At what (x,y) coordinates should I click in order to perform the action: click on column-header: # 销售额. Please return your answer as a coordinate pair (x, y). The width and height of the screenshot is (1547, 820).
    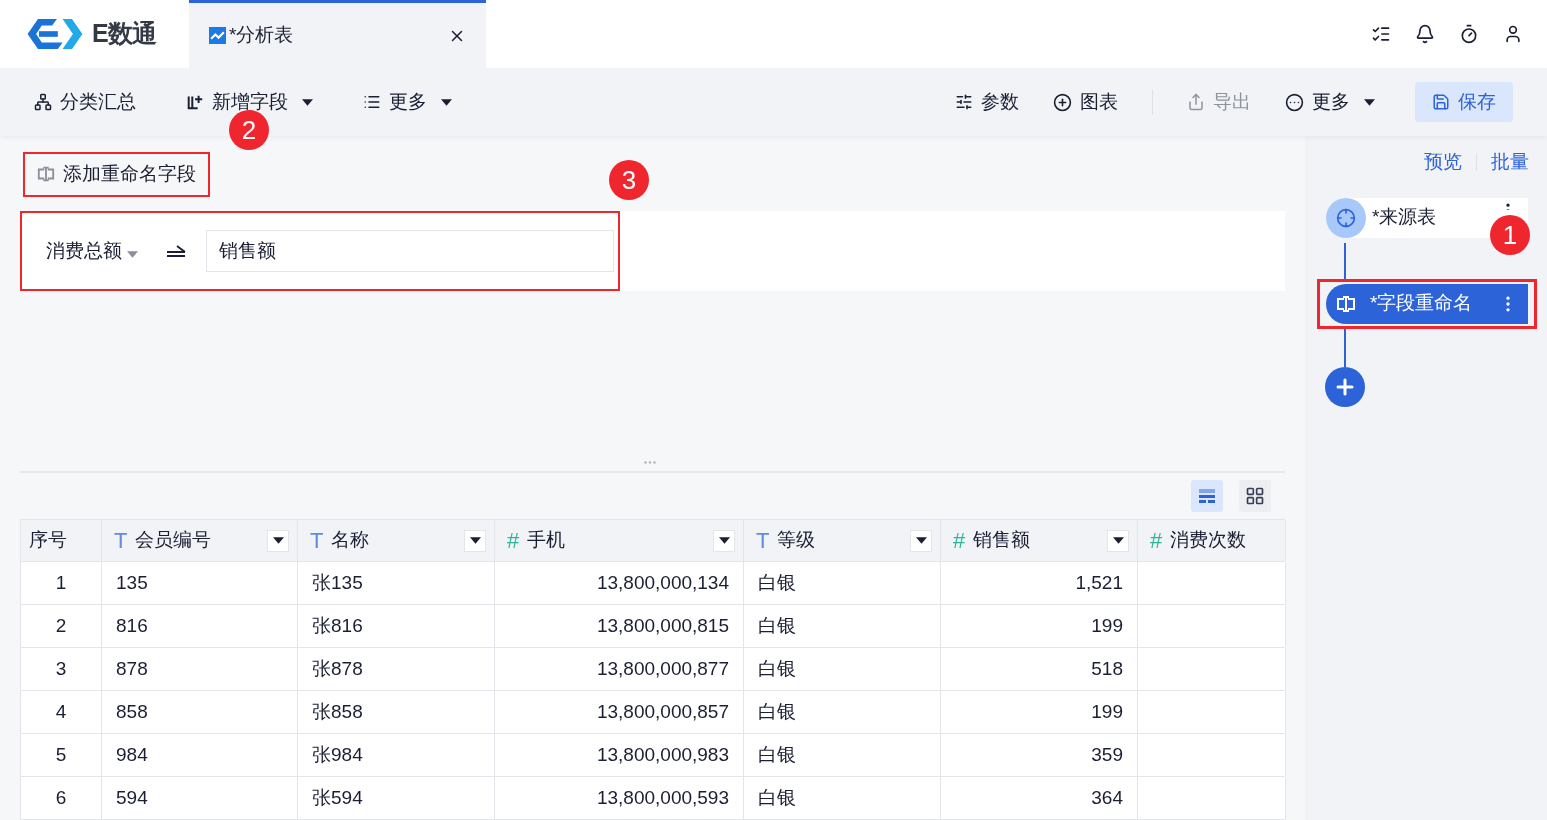
    Looking at the image, I should click on (1039, 540).